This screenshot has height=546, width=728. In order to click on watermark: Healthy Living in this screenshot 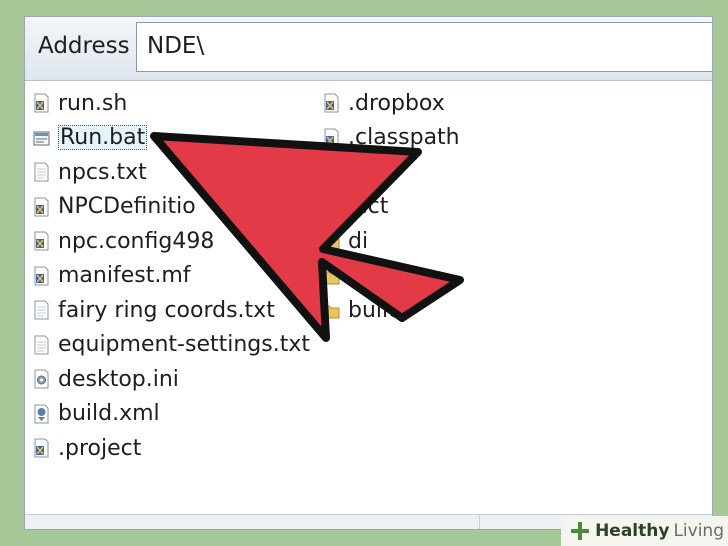, I will do `click(644, 531)`.